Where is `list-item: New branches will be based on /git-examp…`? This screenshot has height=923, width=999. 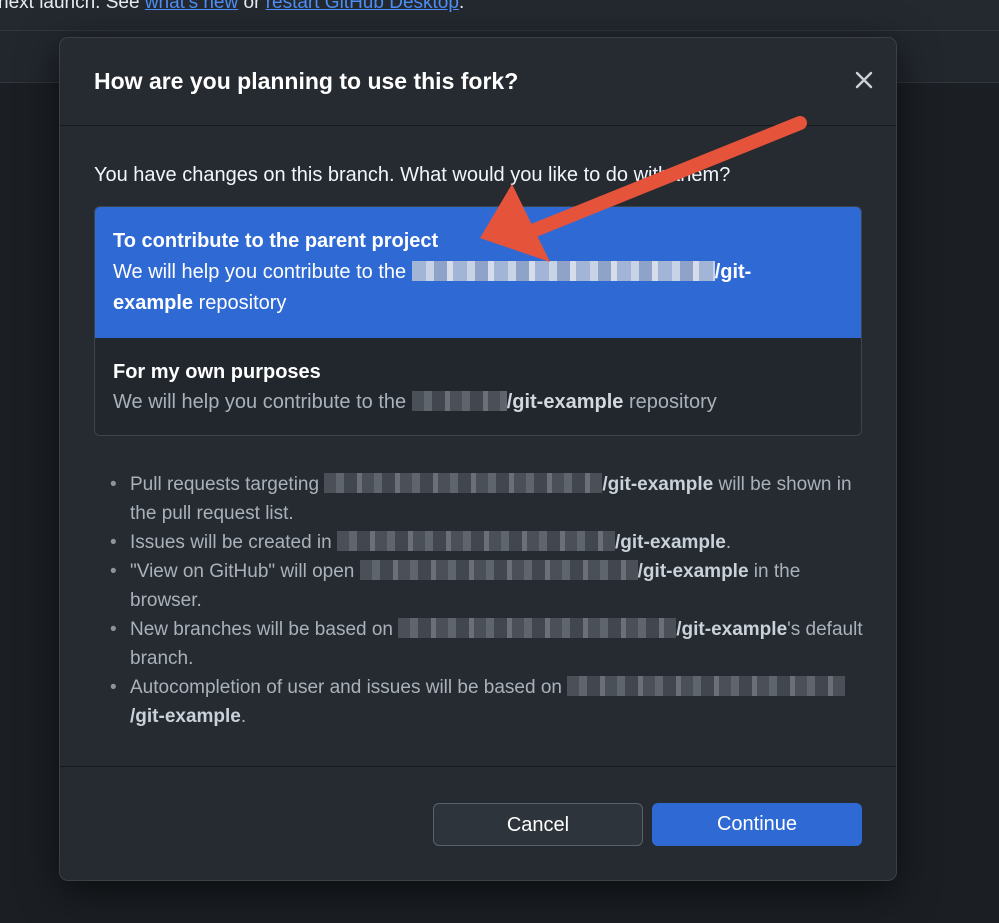 list-item: New branches will be based on /git-examp… is located at coordinates (490, 644).